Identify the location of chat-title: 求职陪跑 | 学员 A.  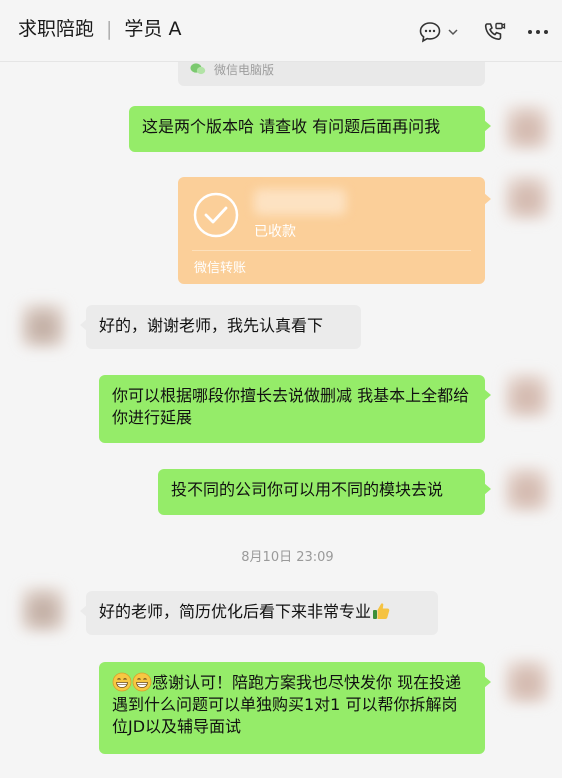
(99, 29).